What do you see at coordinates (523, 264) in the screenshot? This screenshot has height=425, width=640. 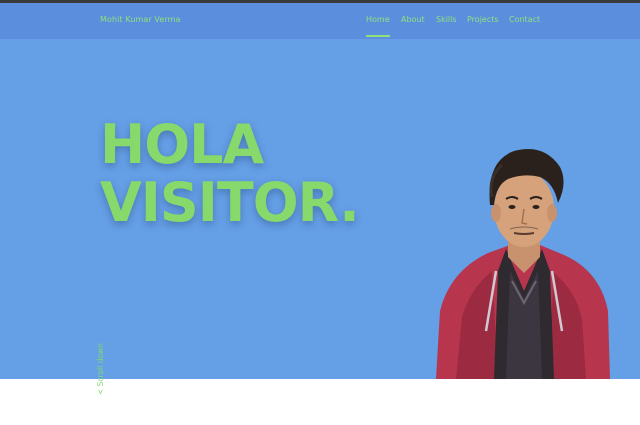 I see `portrait-illustration` at bounding box center [523, 264].